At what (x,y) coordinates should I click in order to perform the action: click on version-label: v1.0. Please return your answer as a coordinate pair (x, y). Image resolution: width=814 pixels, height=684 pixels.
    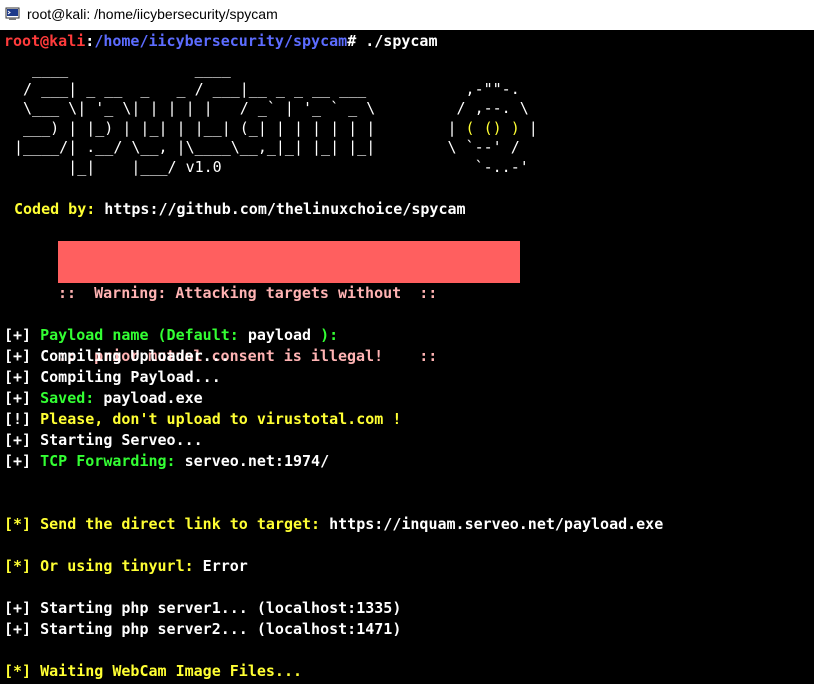
    Looking at the image, I should click on (203, 166).